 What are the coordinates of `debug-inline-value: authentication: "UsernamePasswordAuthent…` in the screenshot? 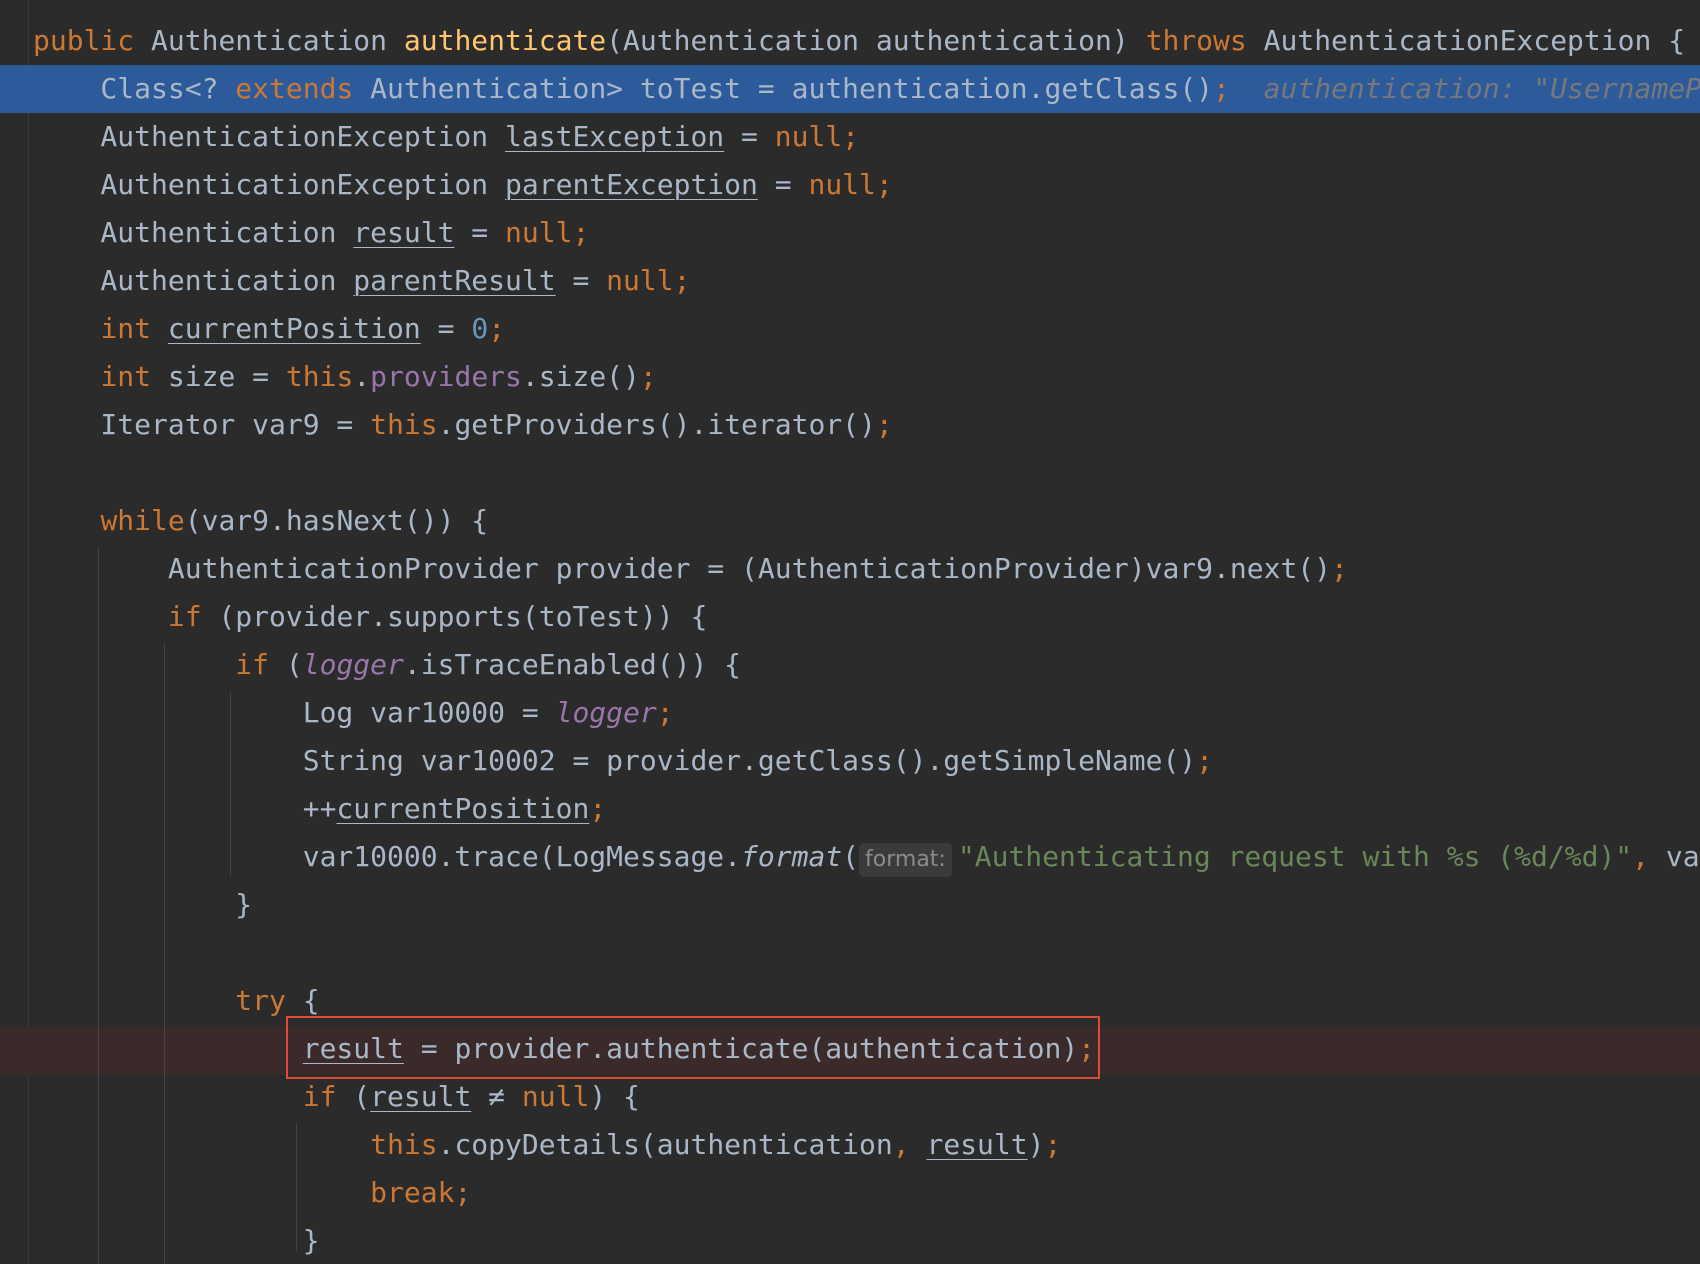 It's located at (1481, 88).